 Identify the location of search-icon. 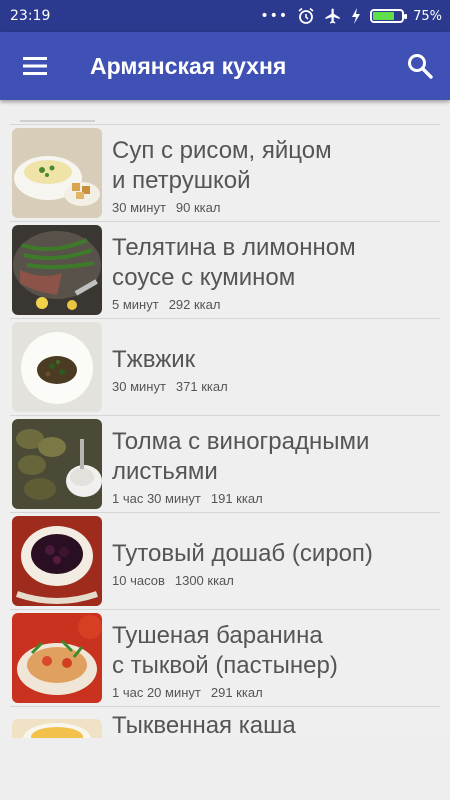
(420, 66).